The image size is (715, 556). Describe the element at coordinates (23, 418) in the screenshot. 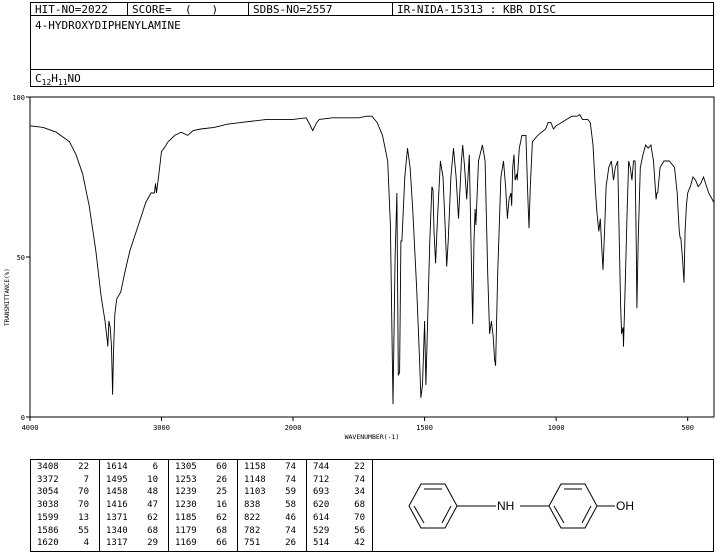

I see `y-tick-label: 0` at that location.